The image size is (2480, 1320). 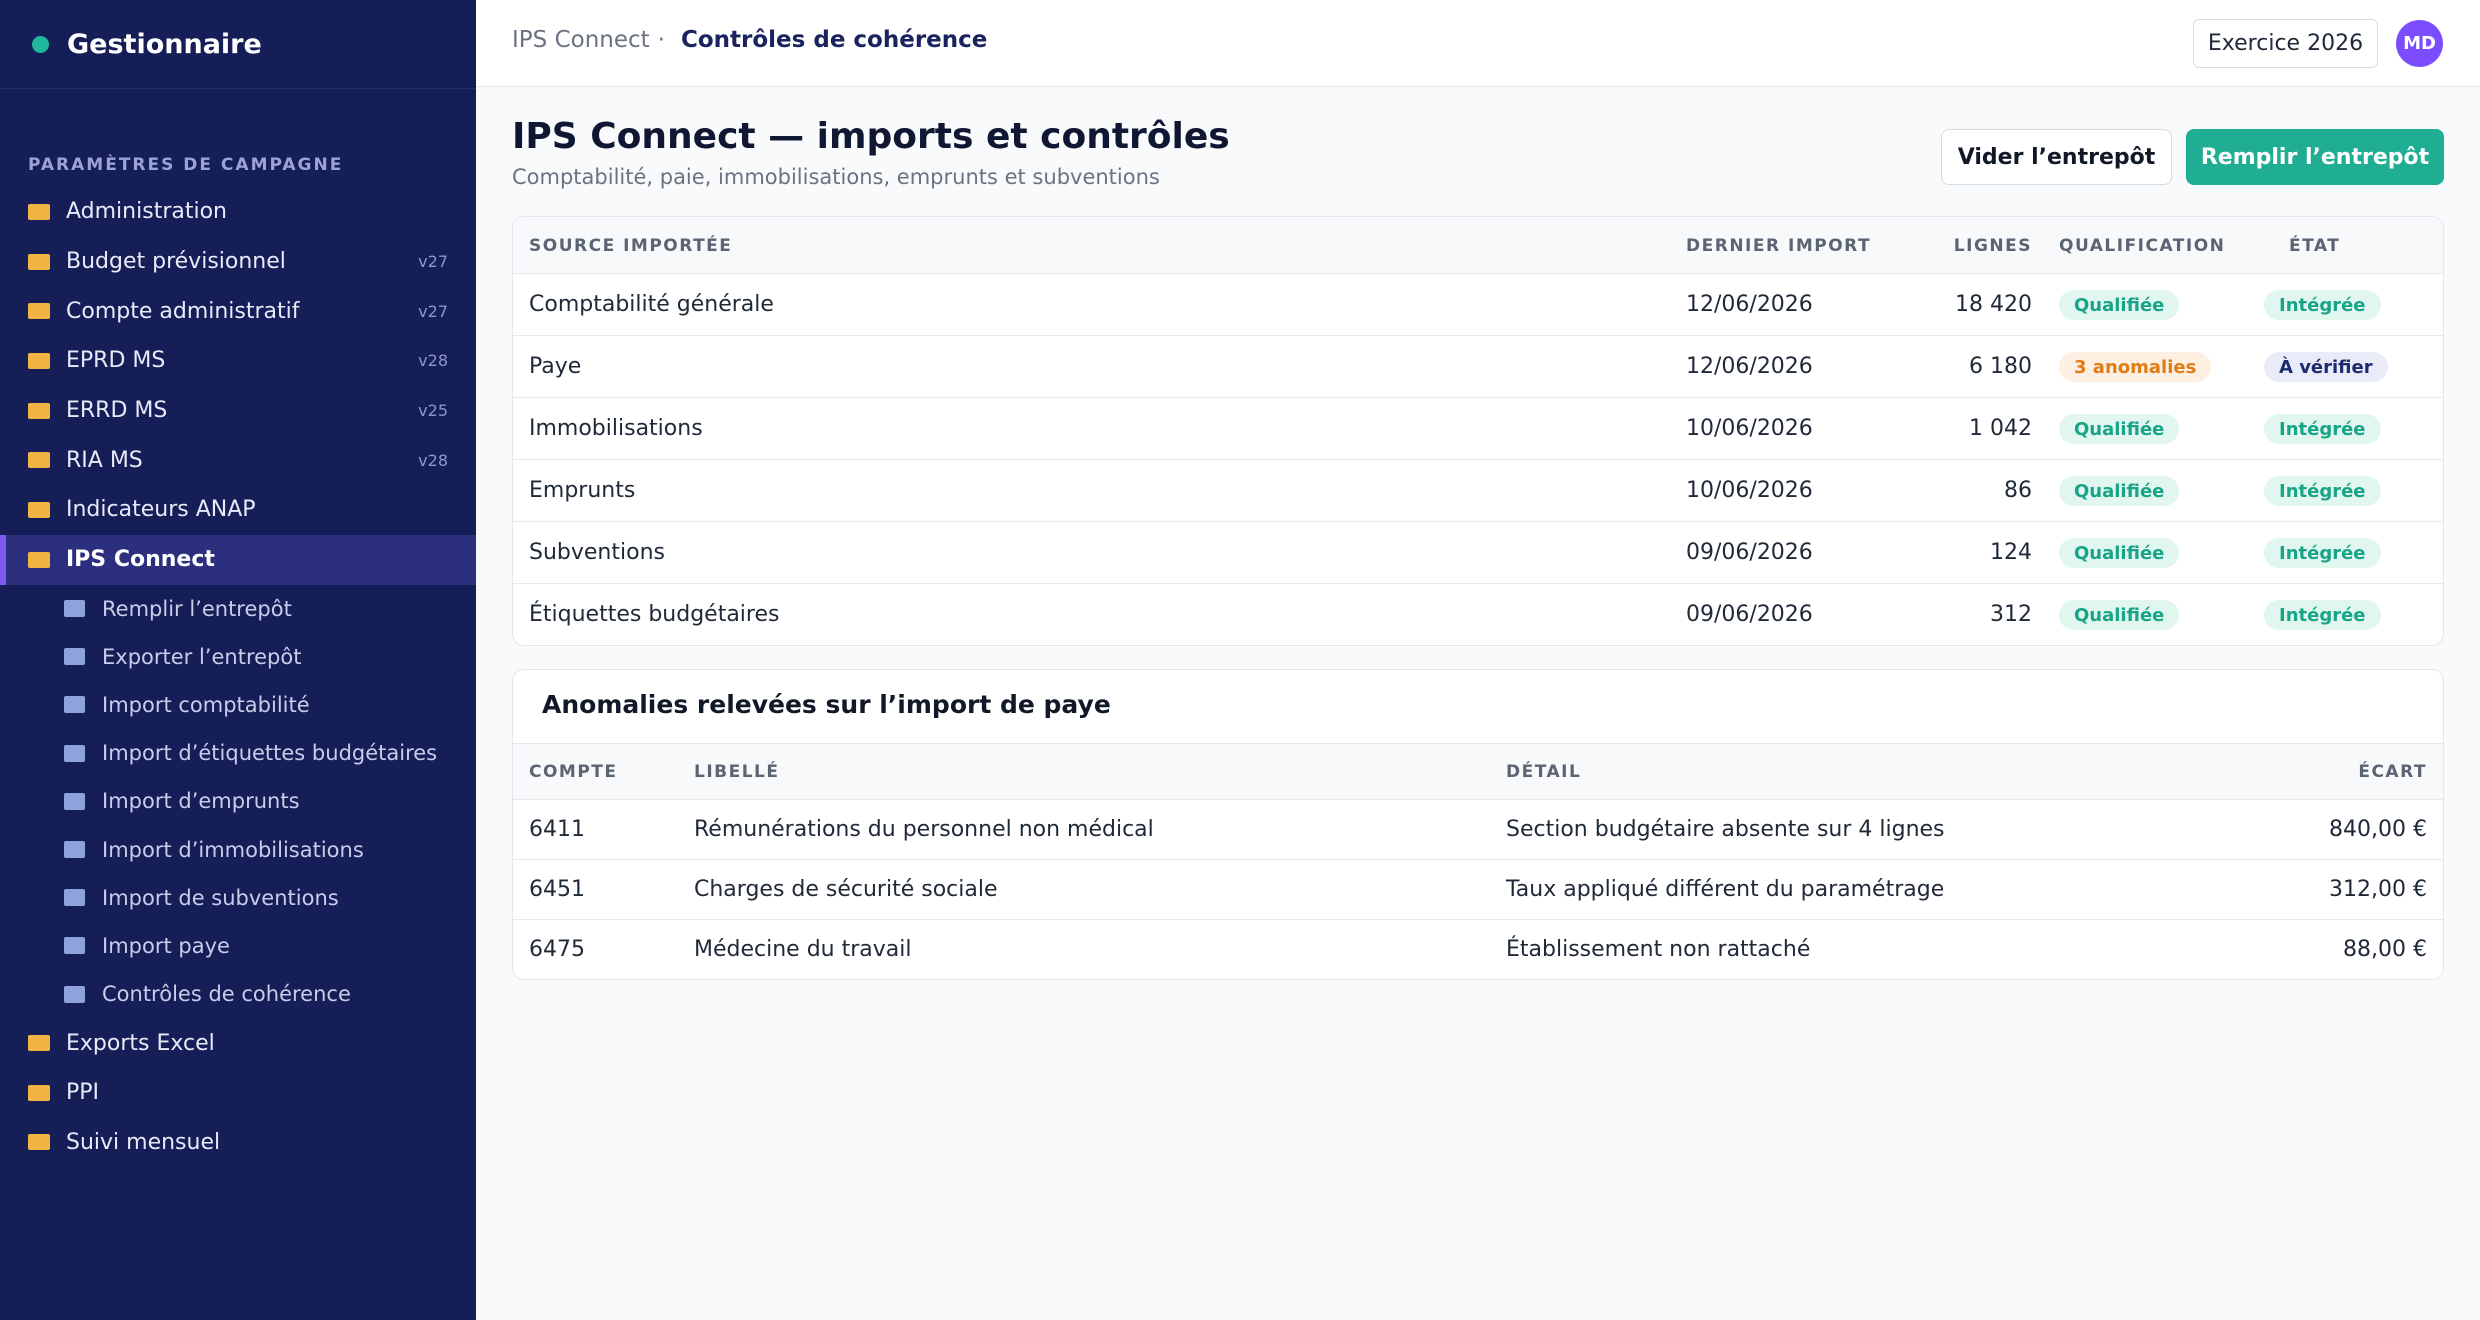 I want to click on breadcrumb: IPS Connect · Contrôles de cohérence, so click(x=749, y=40).